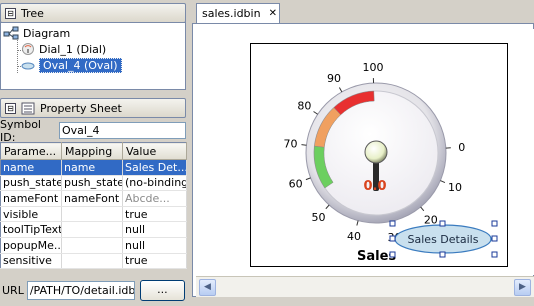 This screenshot has height=306, width=534. Describe the element at coordinates (73, 49) in the screenshot. I see `tree-item-label: Dial_1 (Dial)` at that location.